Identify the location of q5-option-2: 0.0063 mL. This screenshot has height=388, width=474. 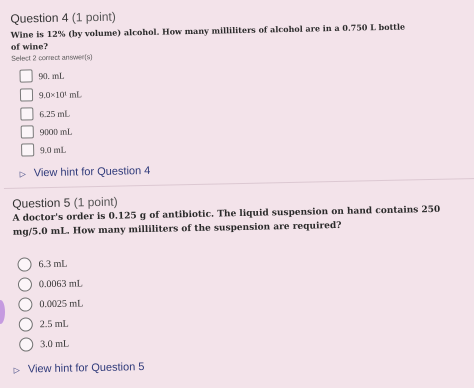
(50, 284).